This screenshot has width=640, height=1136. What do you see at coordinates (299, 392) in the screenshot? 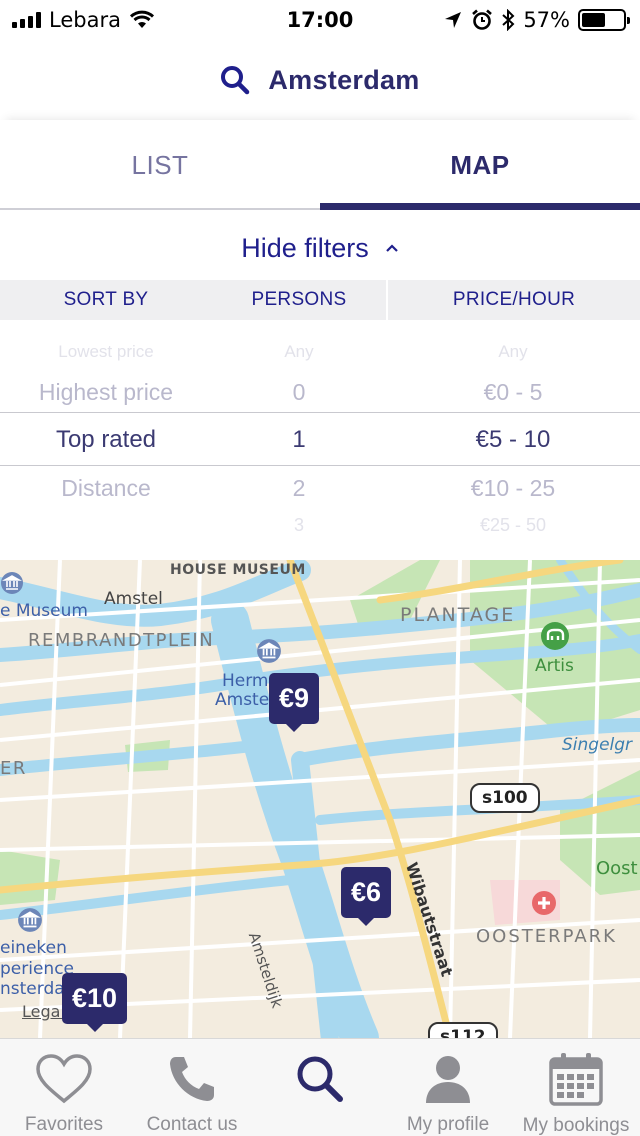
I see `persons-option: 0` at bounding box center [299, 392].